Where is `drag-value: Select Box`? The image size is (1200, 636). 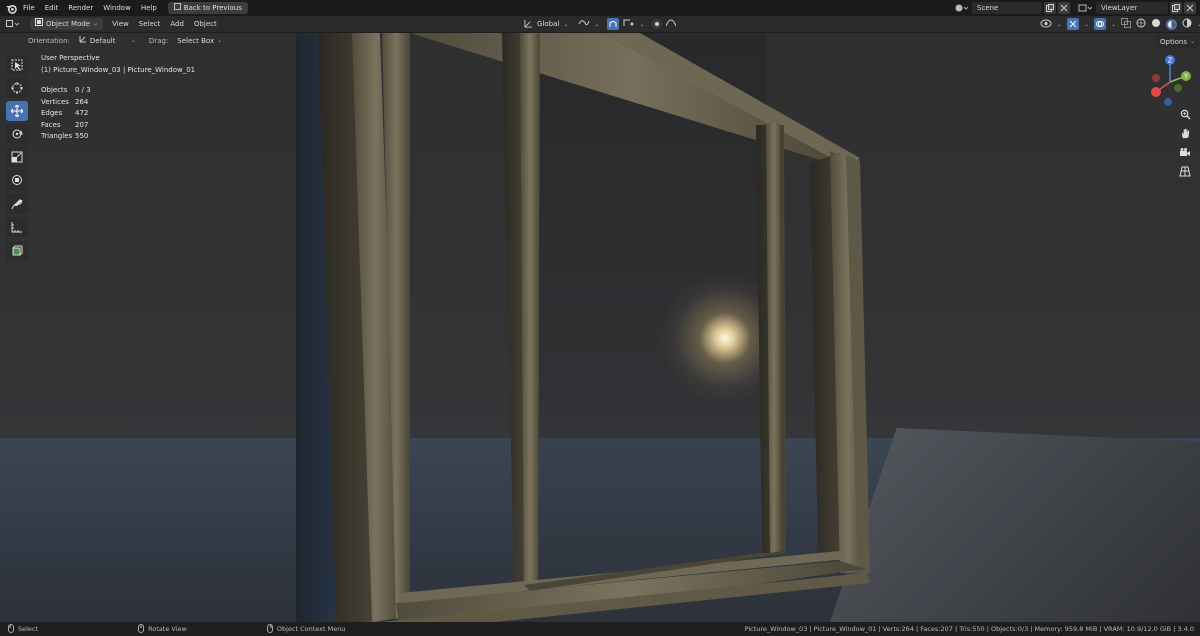
drag-value: Select Box is located at coordinates (196, 41).